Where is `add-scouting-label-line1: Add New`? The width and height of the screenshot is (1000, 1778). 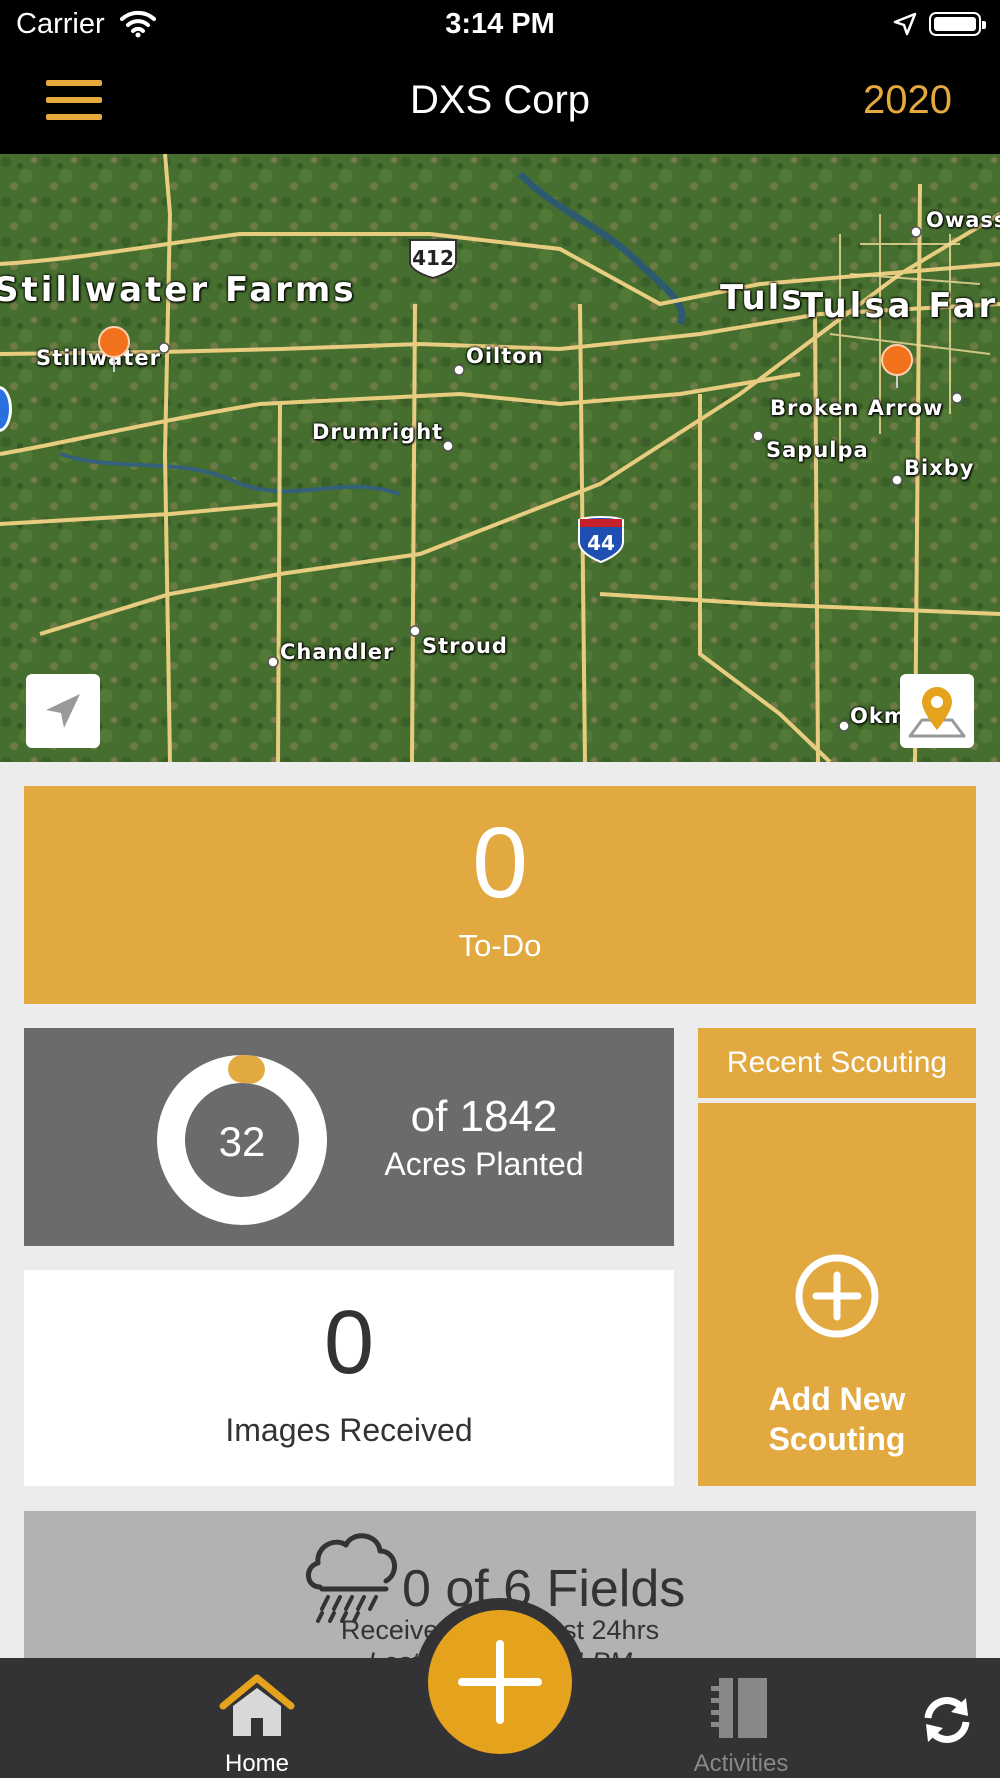
add-scouting-label-line1: Add New is located at coordinates (837, 1399).